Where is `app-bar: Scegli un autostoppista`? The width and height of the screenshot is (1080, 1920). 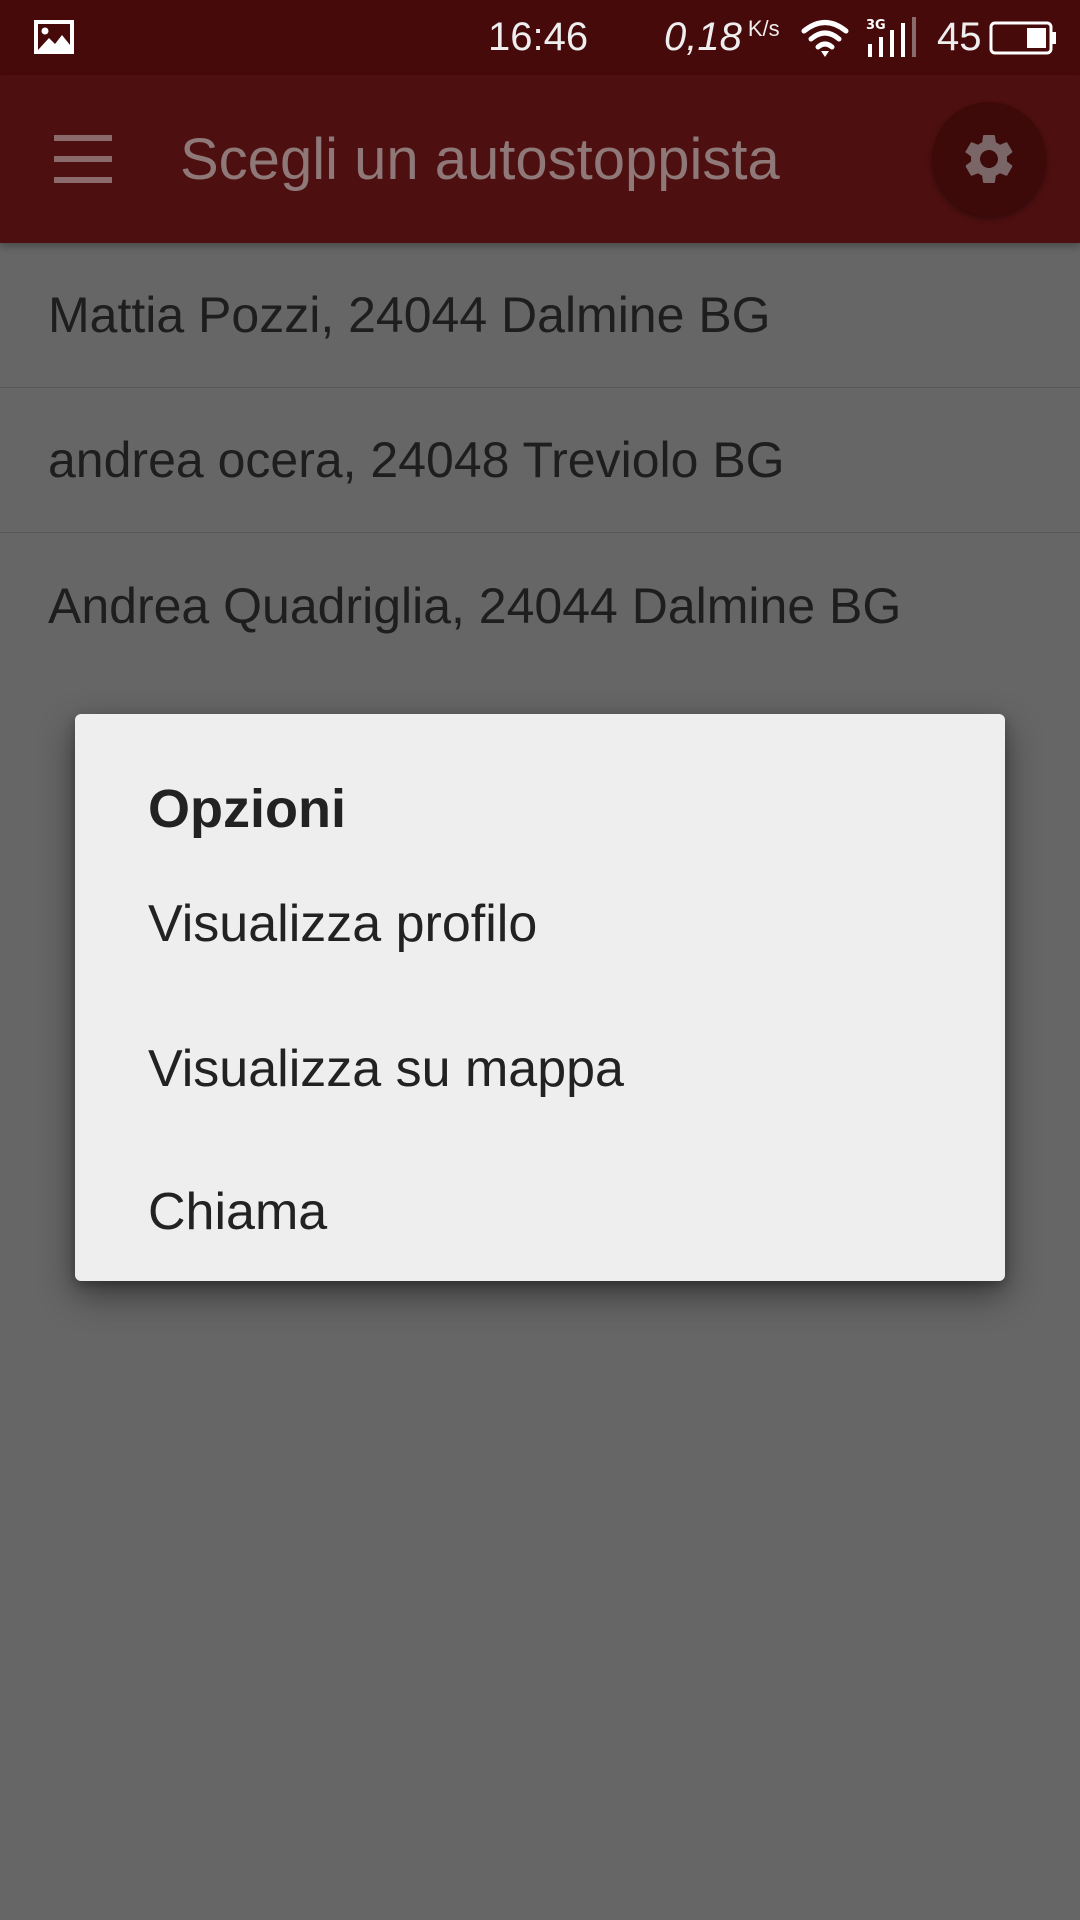 app-bar: Scegli un autostoppista is located at coordinates (540, 159).